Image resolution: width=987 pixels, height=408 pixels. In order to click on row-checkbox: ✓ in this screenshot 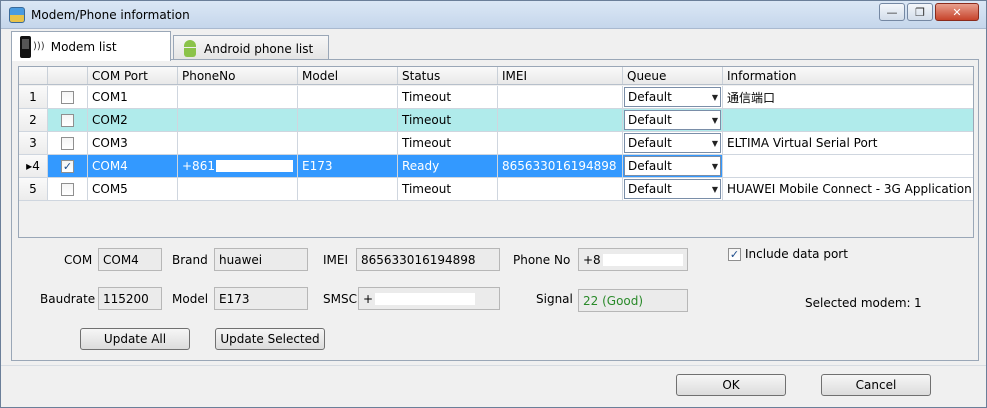, I will do `click(67, 166)`.